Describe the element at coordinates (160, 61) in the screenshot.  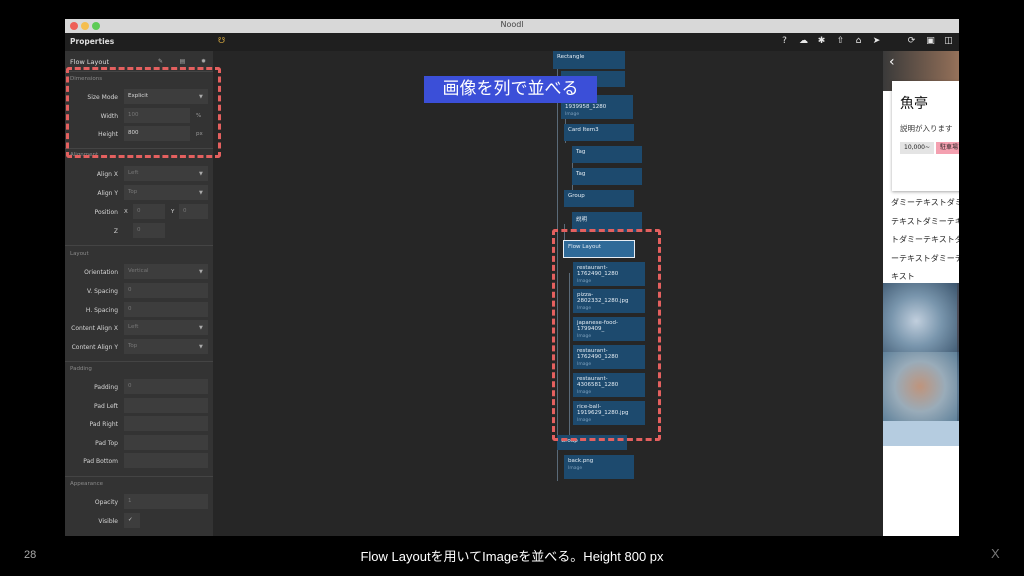
I see `edit-icon: ✎` at that location.